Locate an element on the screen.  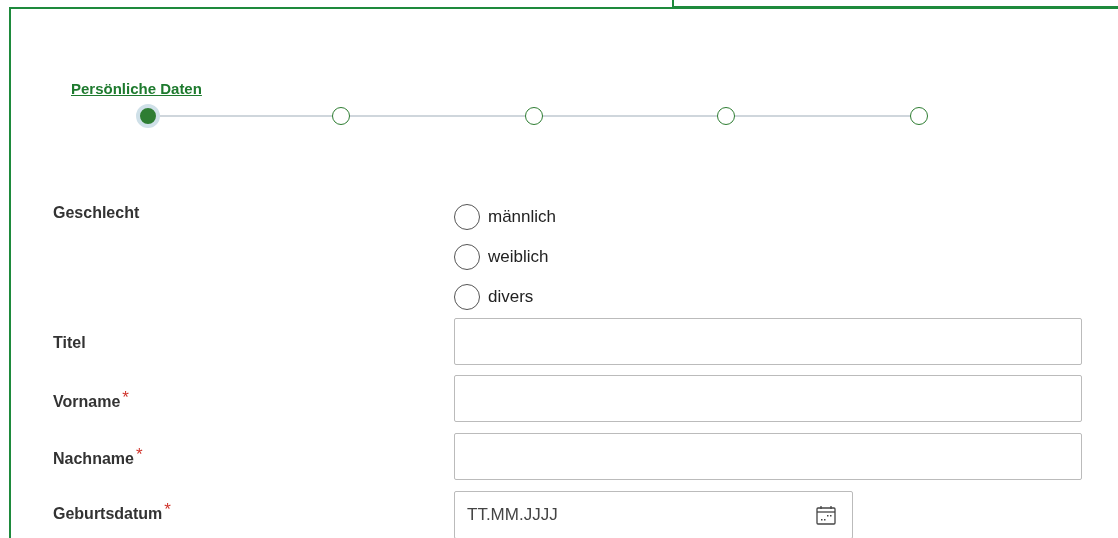
radio-label: weiblich is located at coordinates (518, 257).